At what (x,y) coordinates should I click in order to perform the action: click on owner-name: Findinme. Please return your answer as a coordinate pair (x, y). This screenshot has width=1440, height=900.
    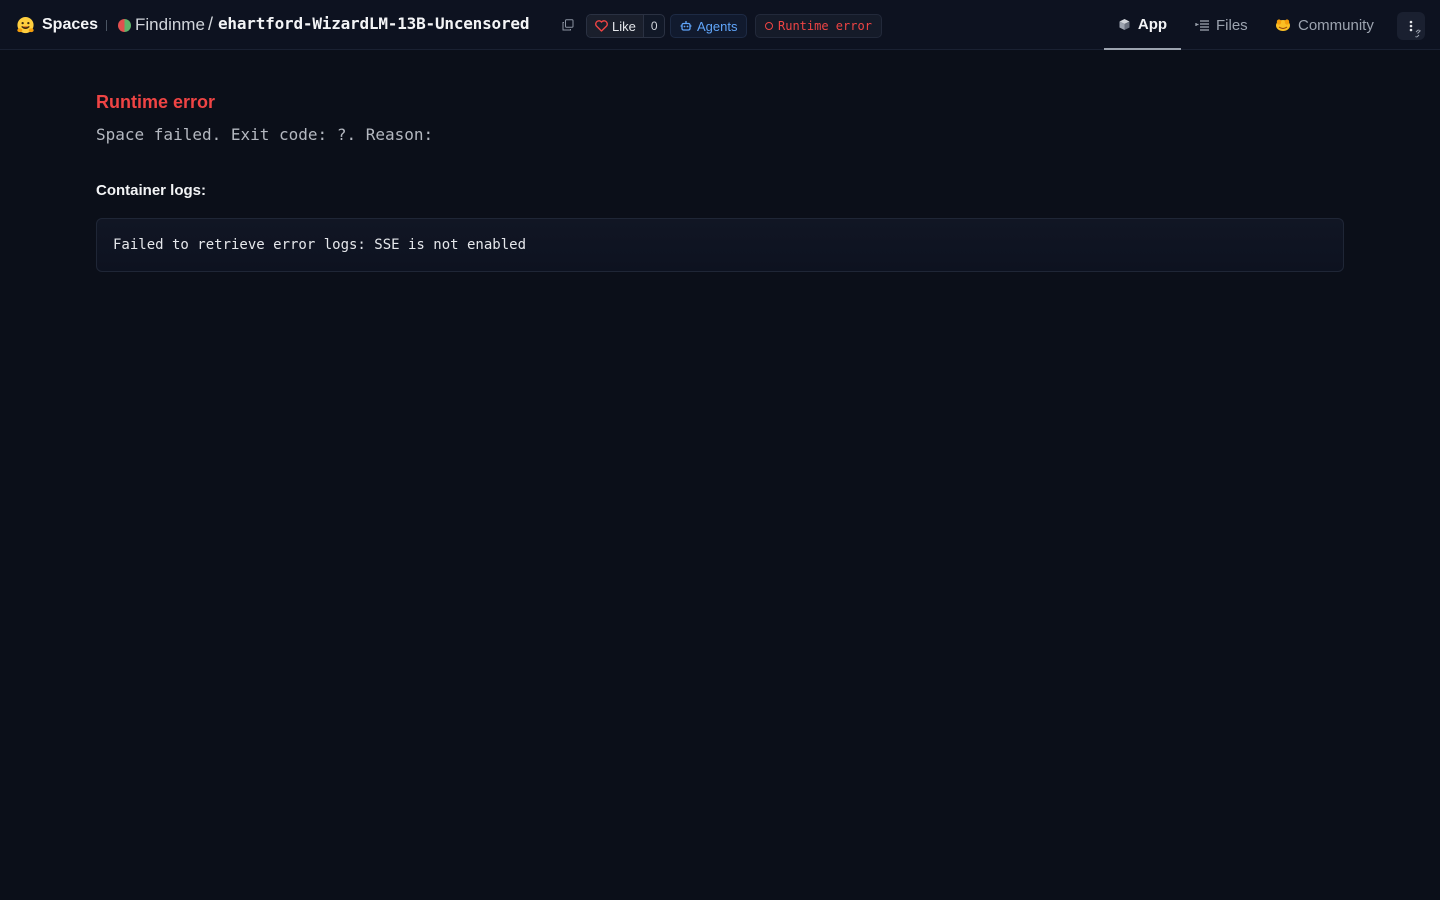
    Looking at the image, I should click on (170, 24).